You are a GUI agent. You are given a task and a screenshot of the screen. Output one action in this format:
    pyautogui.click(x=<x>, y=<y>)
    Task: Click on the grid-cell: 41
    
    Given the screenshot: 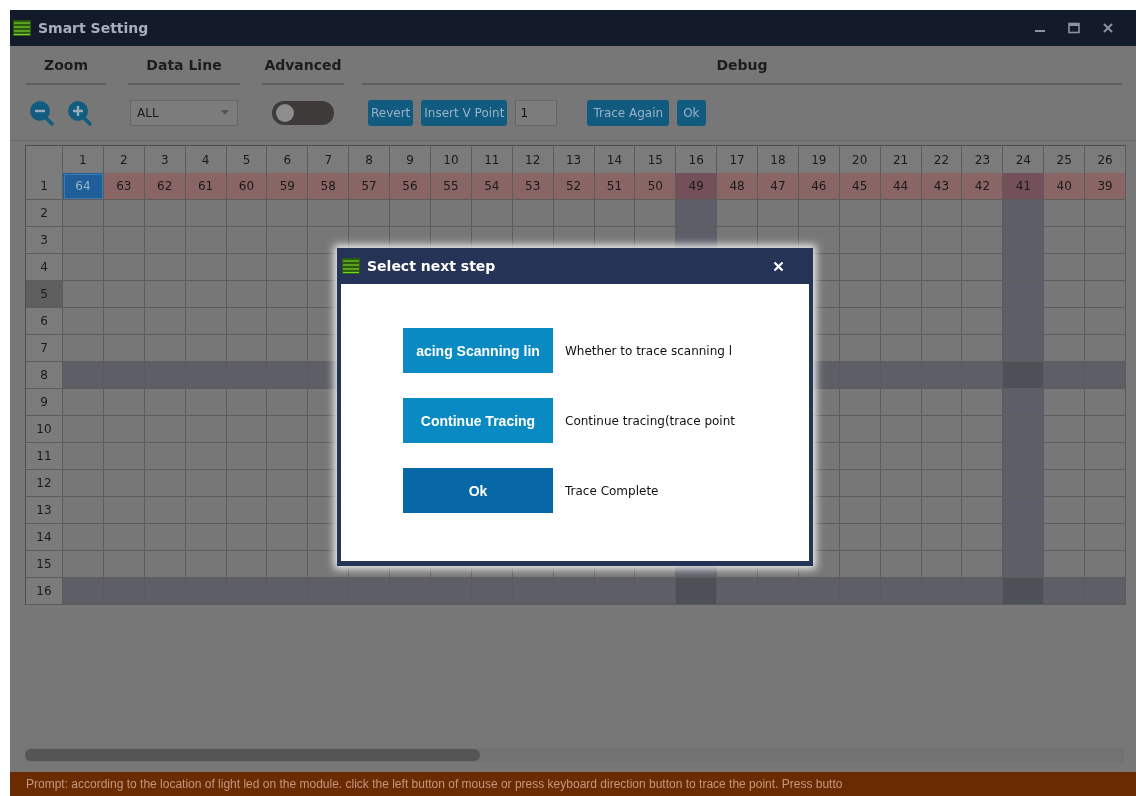 What is the action you would take?
    pyautogui.click(x=1024, y=186)
    